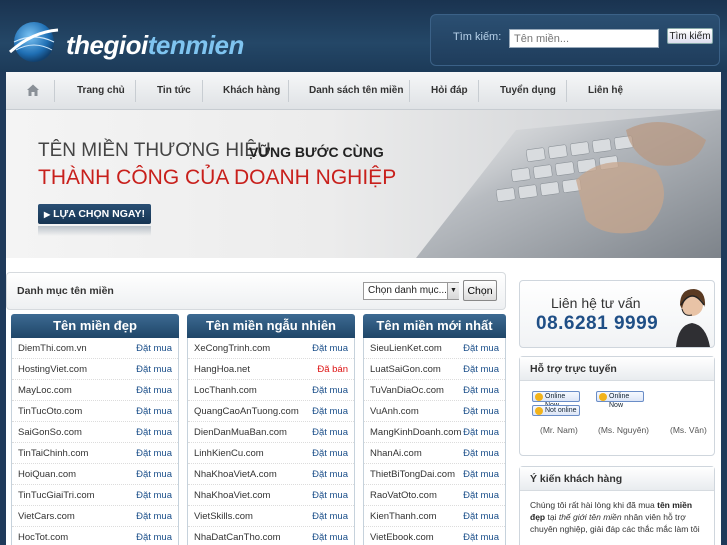 This screenshot has width=727, height=545. I want to click on domain-name: VietCars.com, so click(46, 516).